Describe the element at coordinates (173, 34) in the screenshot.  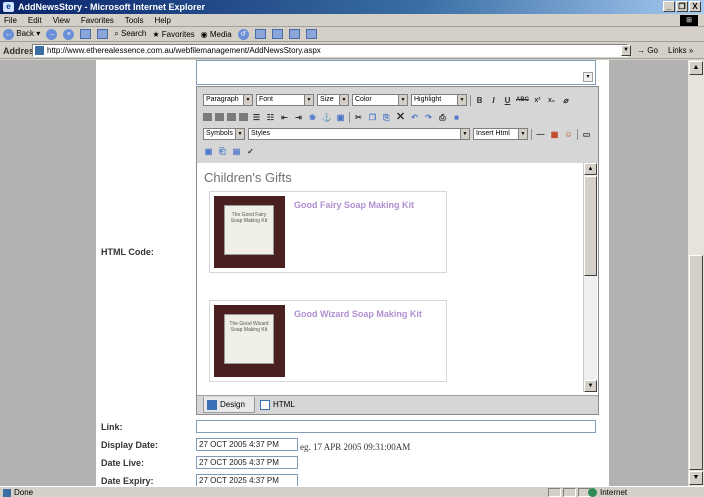
I see `favorites-button: ★ Favorites` at that location.